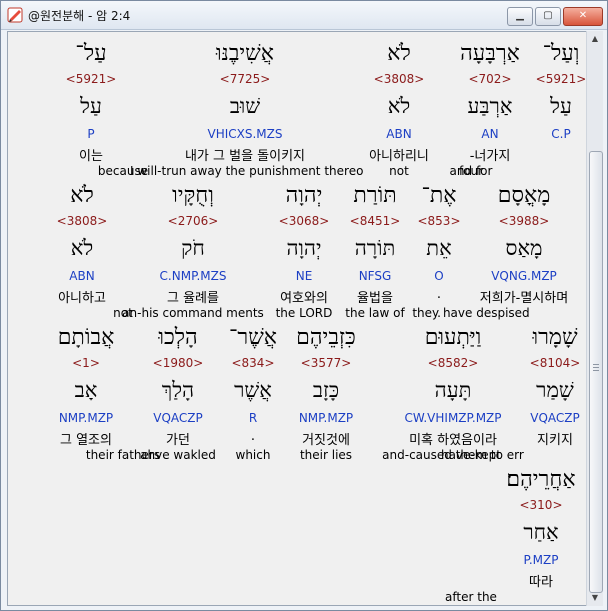  I want to click on scroll-thumb, so click(596, 372).